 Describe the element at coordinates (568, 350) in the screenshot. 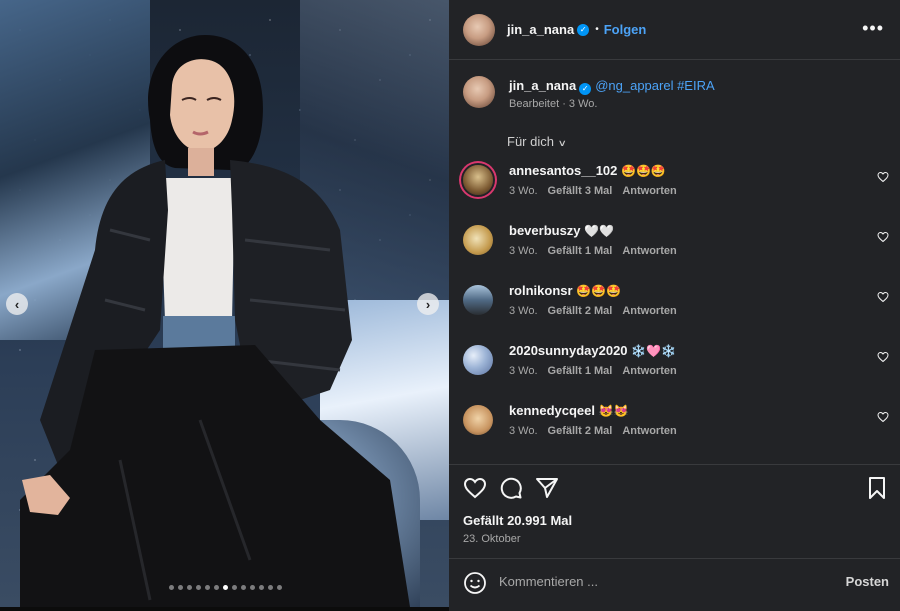

I see `comment-username: 2020sunnyday2020` at that location.